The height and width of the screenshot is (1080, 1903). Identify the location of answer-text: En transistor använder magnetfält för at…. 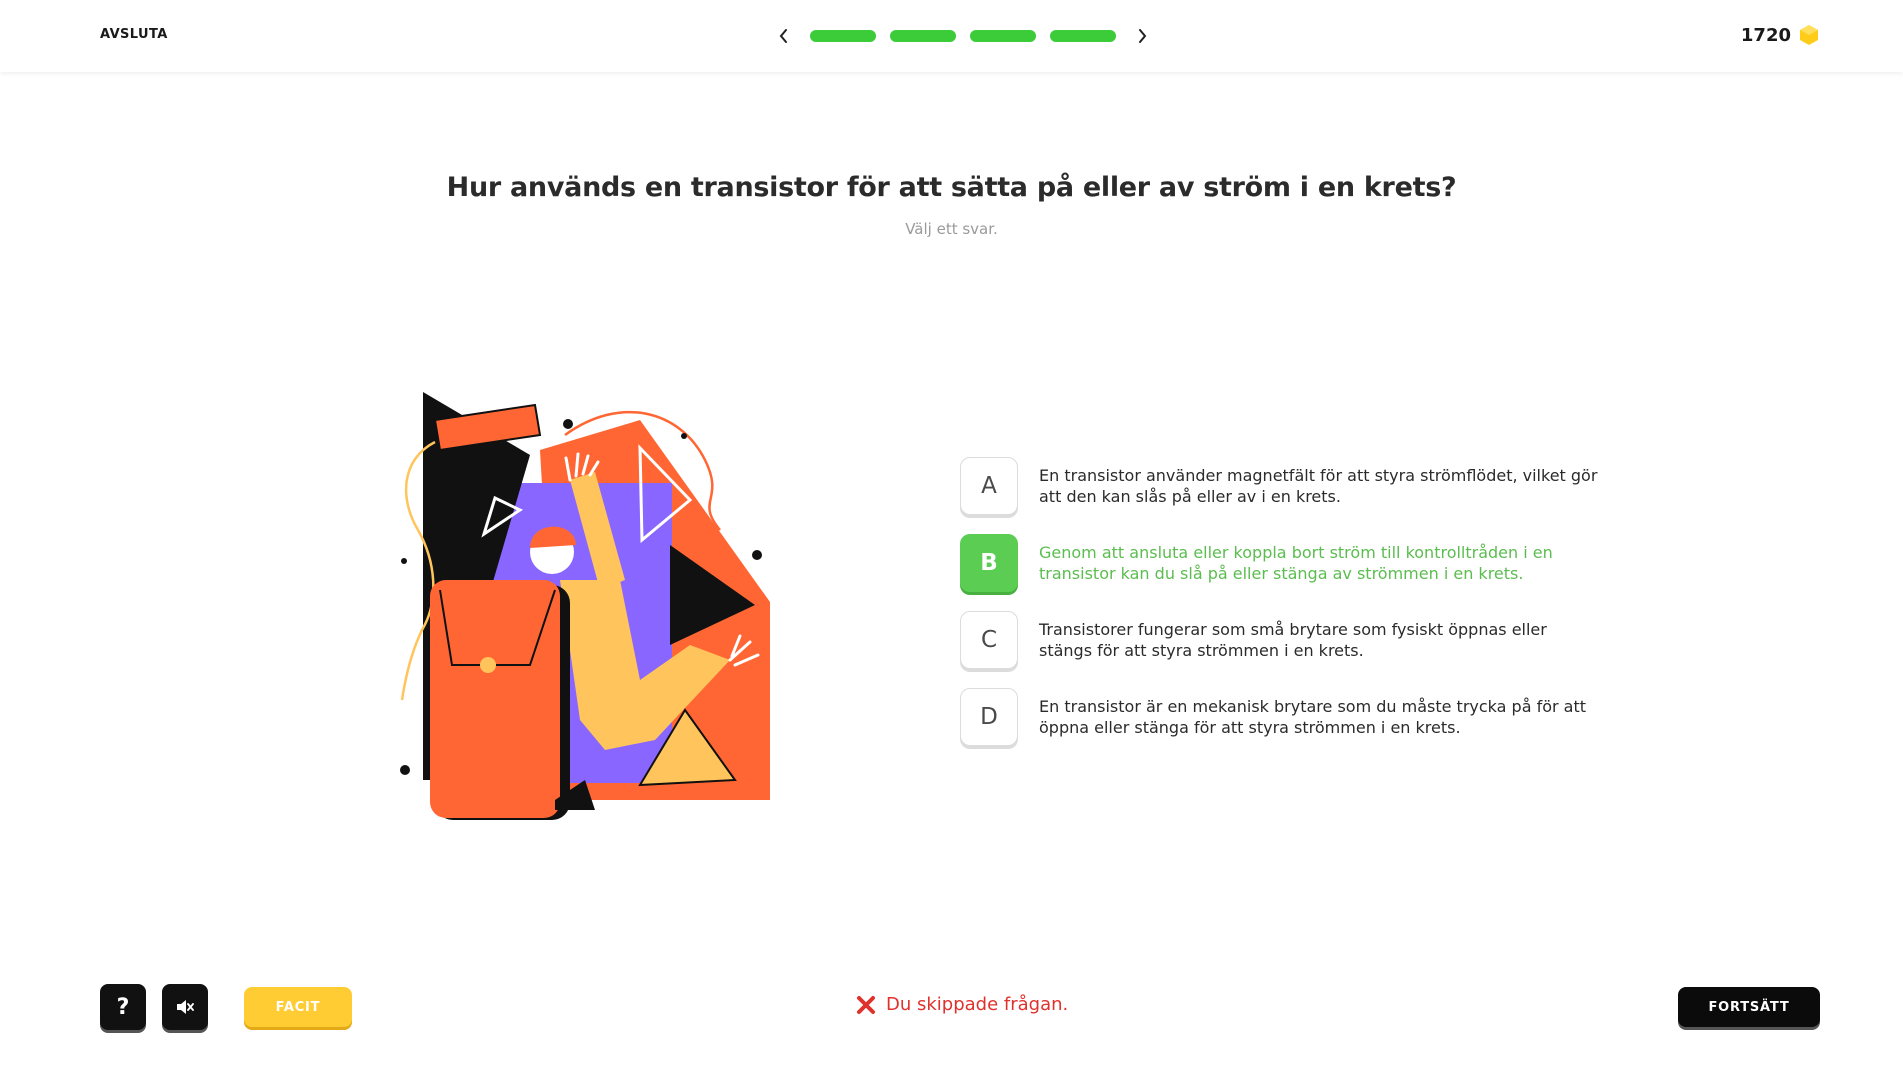
(1318, 486).